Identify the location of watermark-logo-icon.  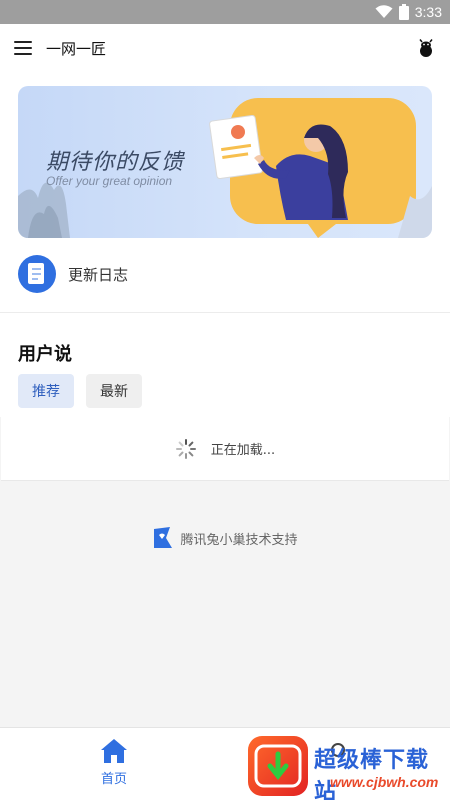
(278, 766).